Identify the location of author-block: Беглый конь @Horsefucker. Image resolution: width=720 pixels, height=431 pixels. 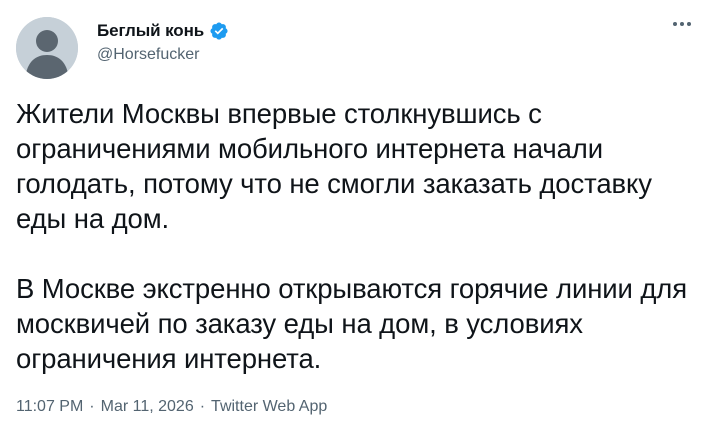
(163, 42).